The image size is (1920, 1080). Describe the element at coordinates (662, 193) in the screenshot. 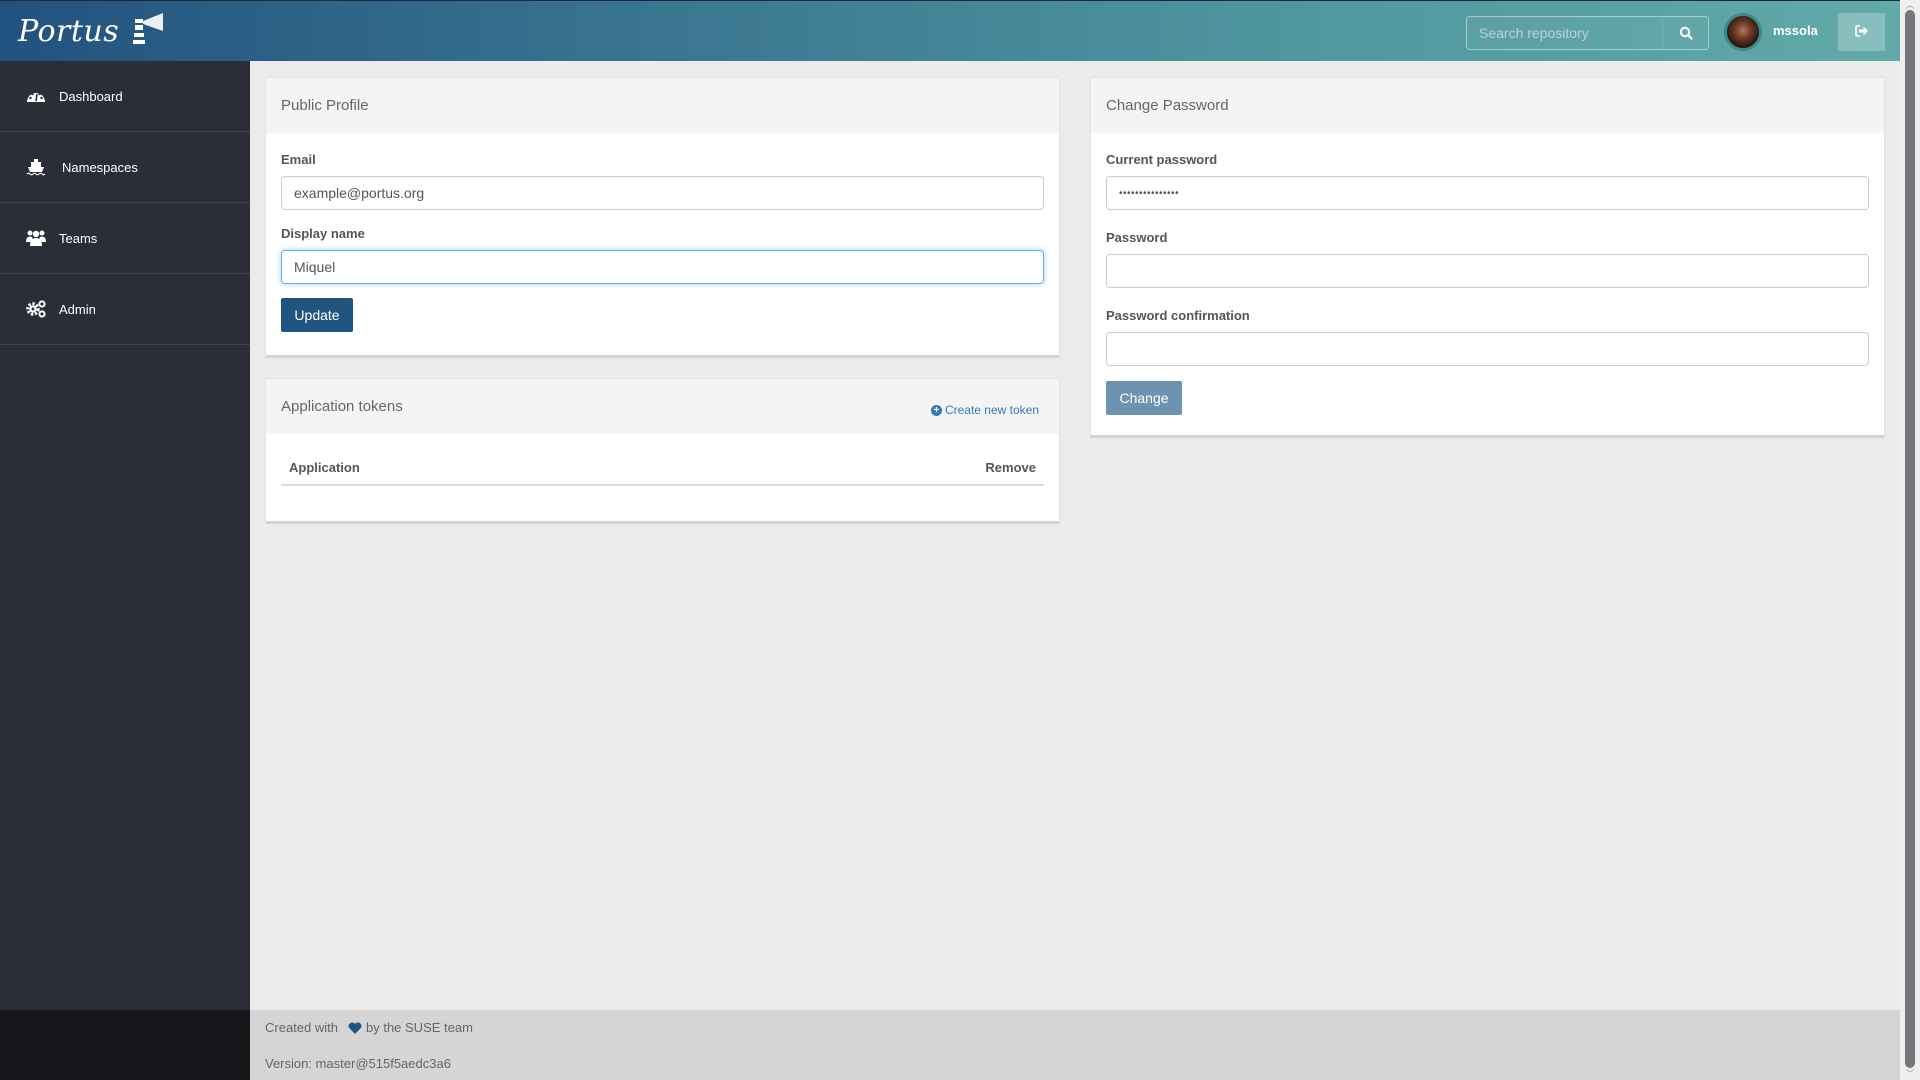

I see `email-field` at that location.